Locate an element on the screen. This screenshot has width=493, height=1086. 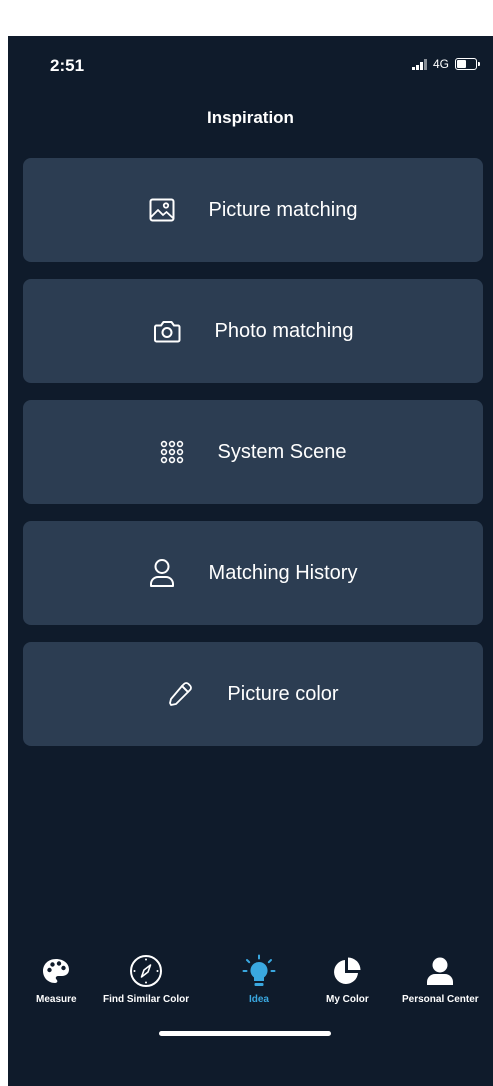
battery-icon is located at coordinates (467, 64).